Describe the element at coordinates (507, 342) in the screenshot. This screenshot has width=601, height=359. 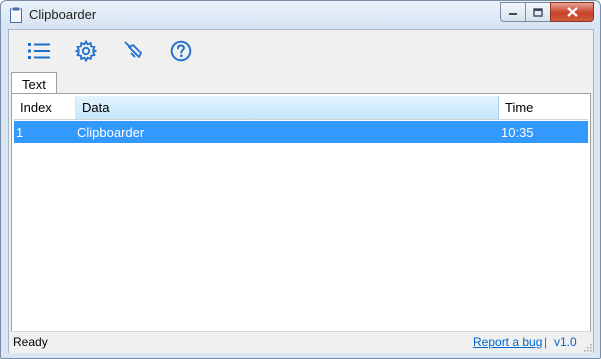
I see `report-bug-link: Report a bug` at that location.